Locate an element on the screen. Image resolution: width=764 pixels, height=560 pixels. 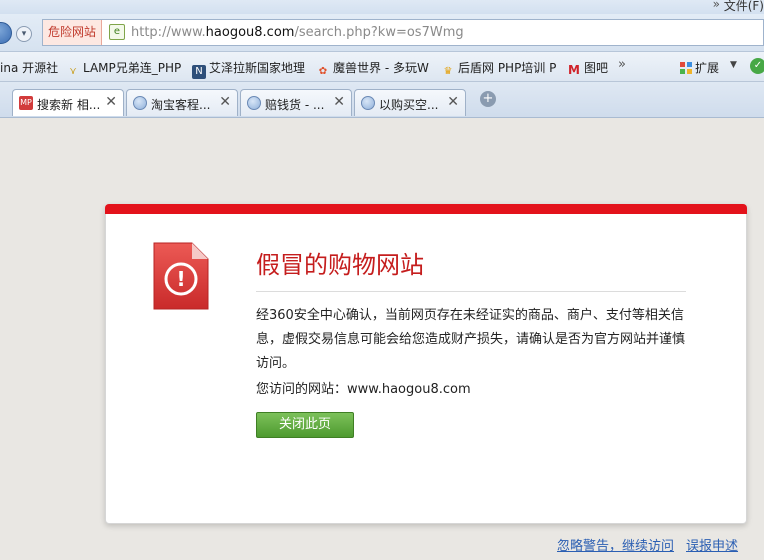
warning-document-icon: ! is located at coordinates (181, 276).